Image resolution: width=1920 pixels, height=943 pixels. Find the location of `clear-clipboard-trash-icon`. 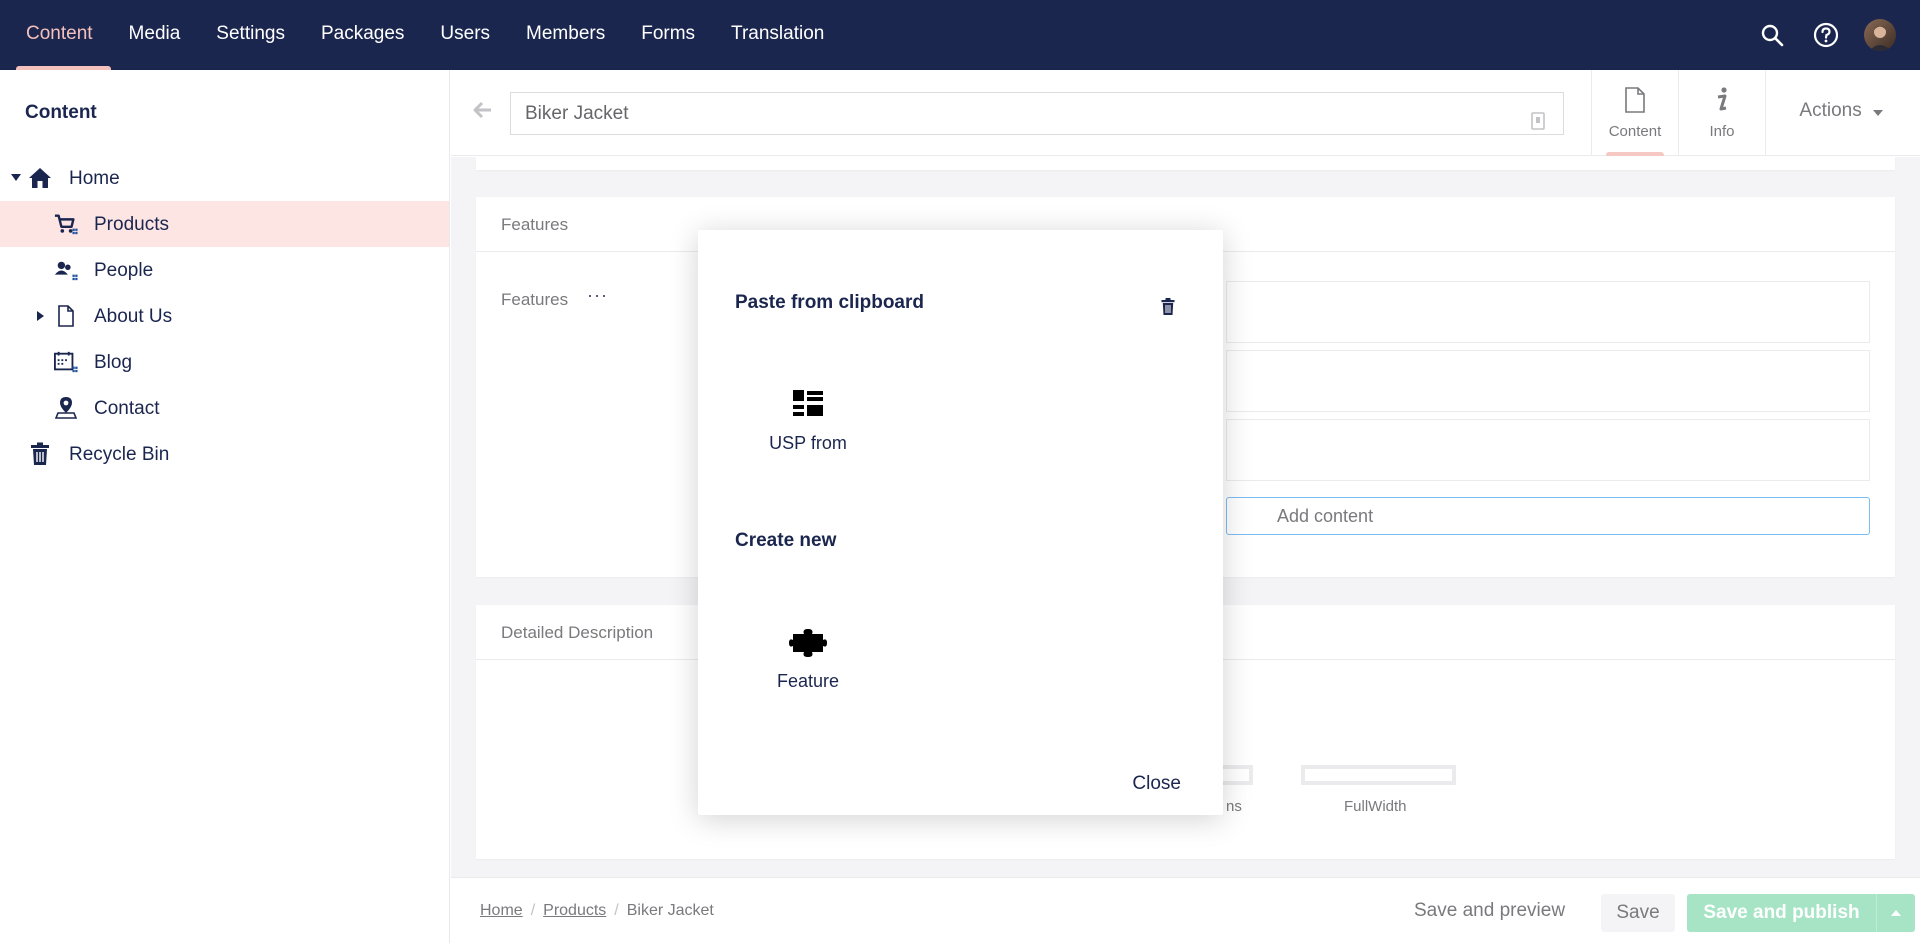

clear-clipboard-trash-icon is located at coordinates (1169, 307).